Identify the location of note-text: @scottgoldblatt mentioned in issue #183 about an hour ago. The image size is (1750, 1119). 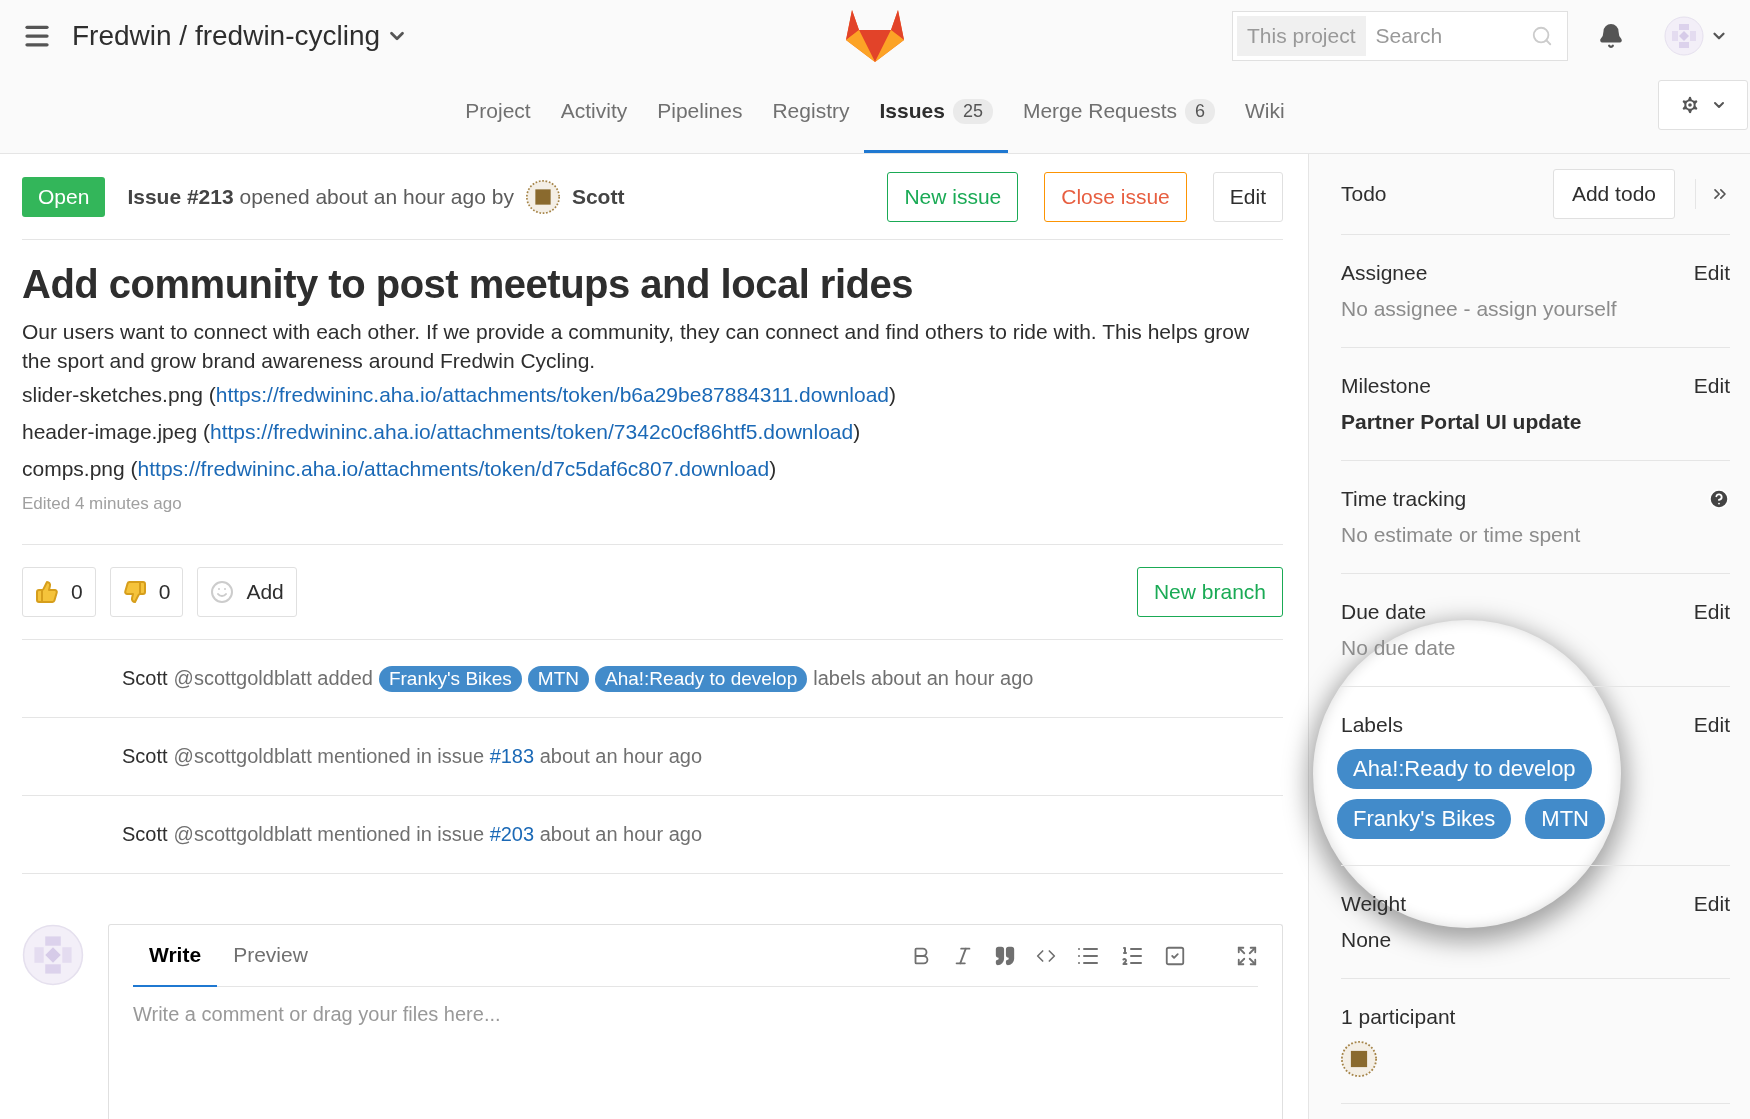
(438, 756).